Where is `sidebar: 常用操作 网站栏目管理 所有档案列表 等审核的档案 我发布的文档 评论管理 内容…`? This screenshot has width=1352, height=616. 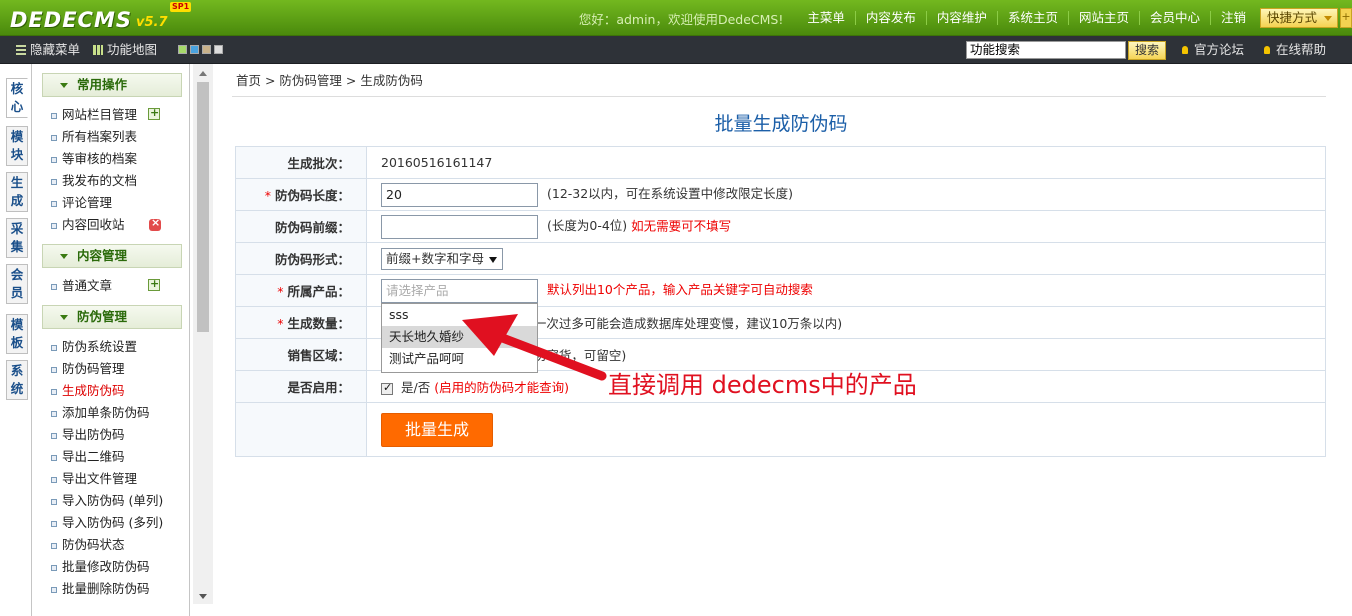
sidebar: 常用操作 网站栏目管理 所有档案列表 等审核的档案 我发布的文档 评论管理 内容… is located at coordinates (111, 340).